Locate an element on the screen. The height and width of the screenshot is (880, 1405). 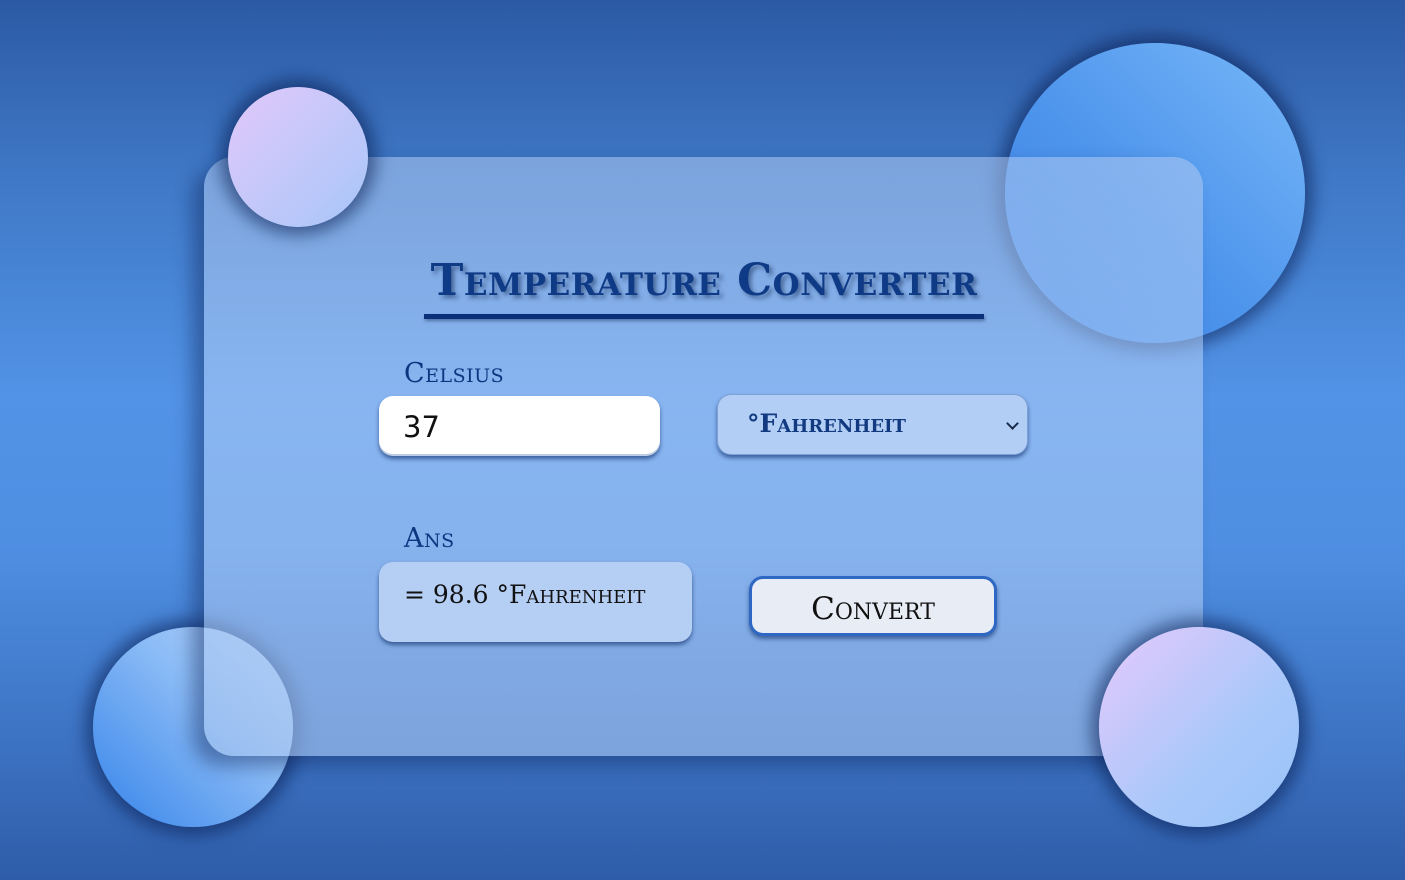
answer-output: = 98.6 °Fahrenheit is located at coordinates (535, 602).